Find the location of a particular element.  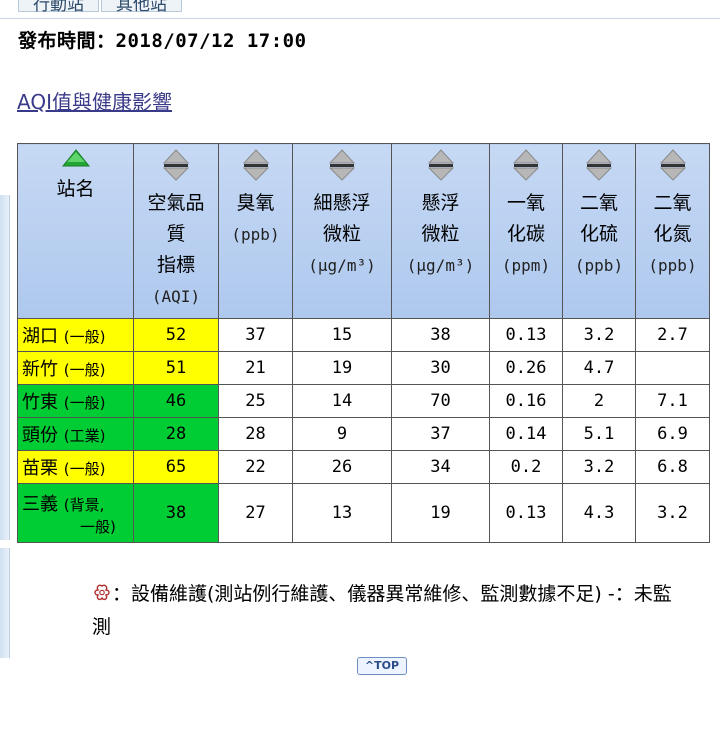

column-header-6: 二氧化硫 (ppb) is located at coordinates (599, 231).